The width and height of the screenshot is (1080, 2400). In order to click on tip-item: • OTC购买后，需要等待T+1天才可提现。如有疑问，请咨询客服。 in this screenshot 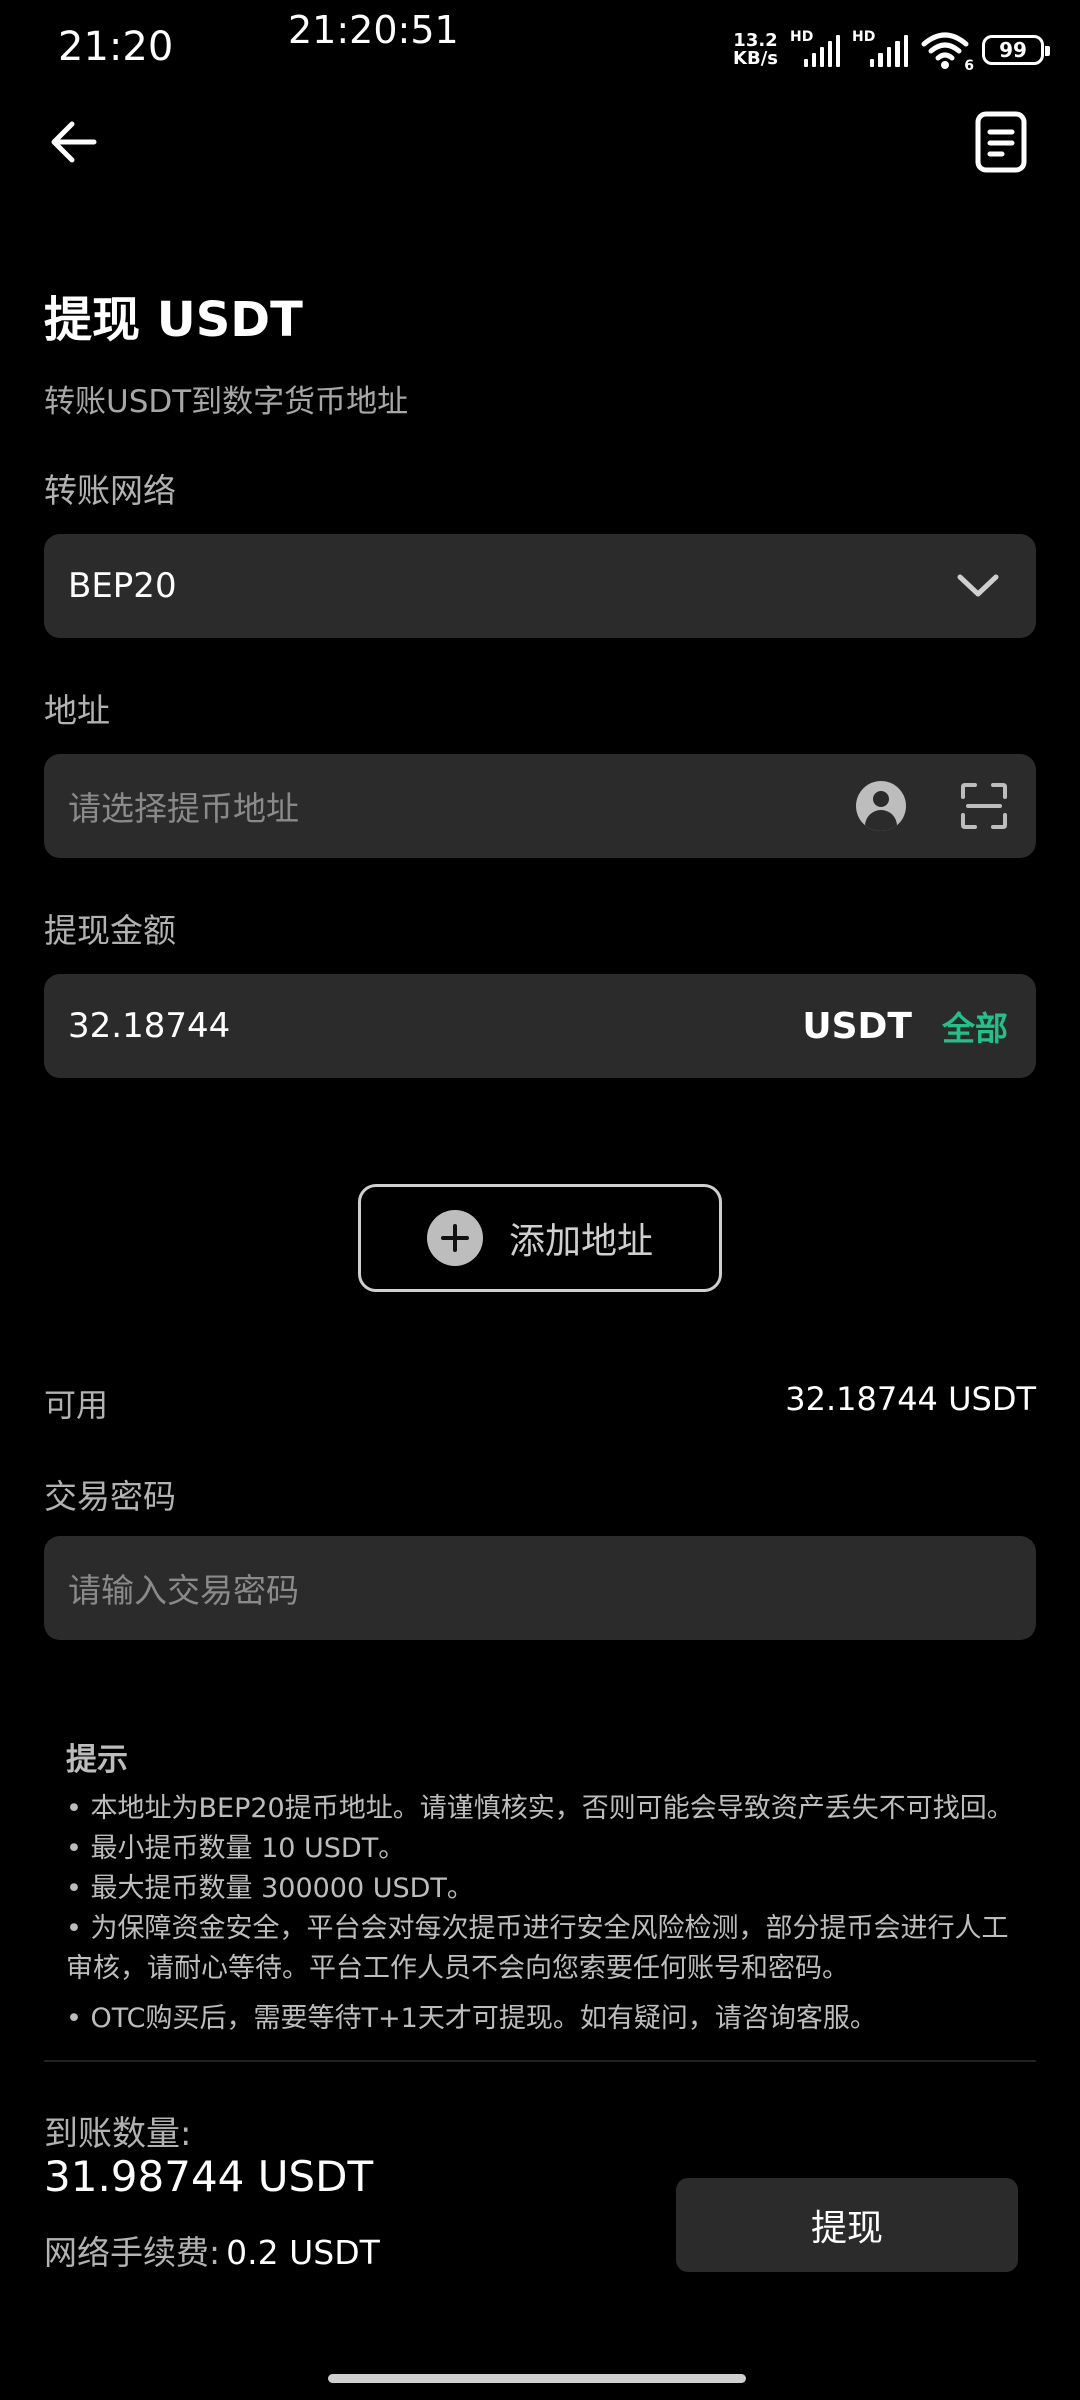, I will do `click(471, 2018)`.